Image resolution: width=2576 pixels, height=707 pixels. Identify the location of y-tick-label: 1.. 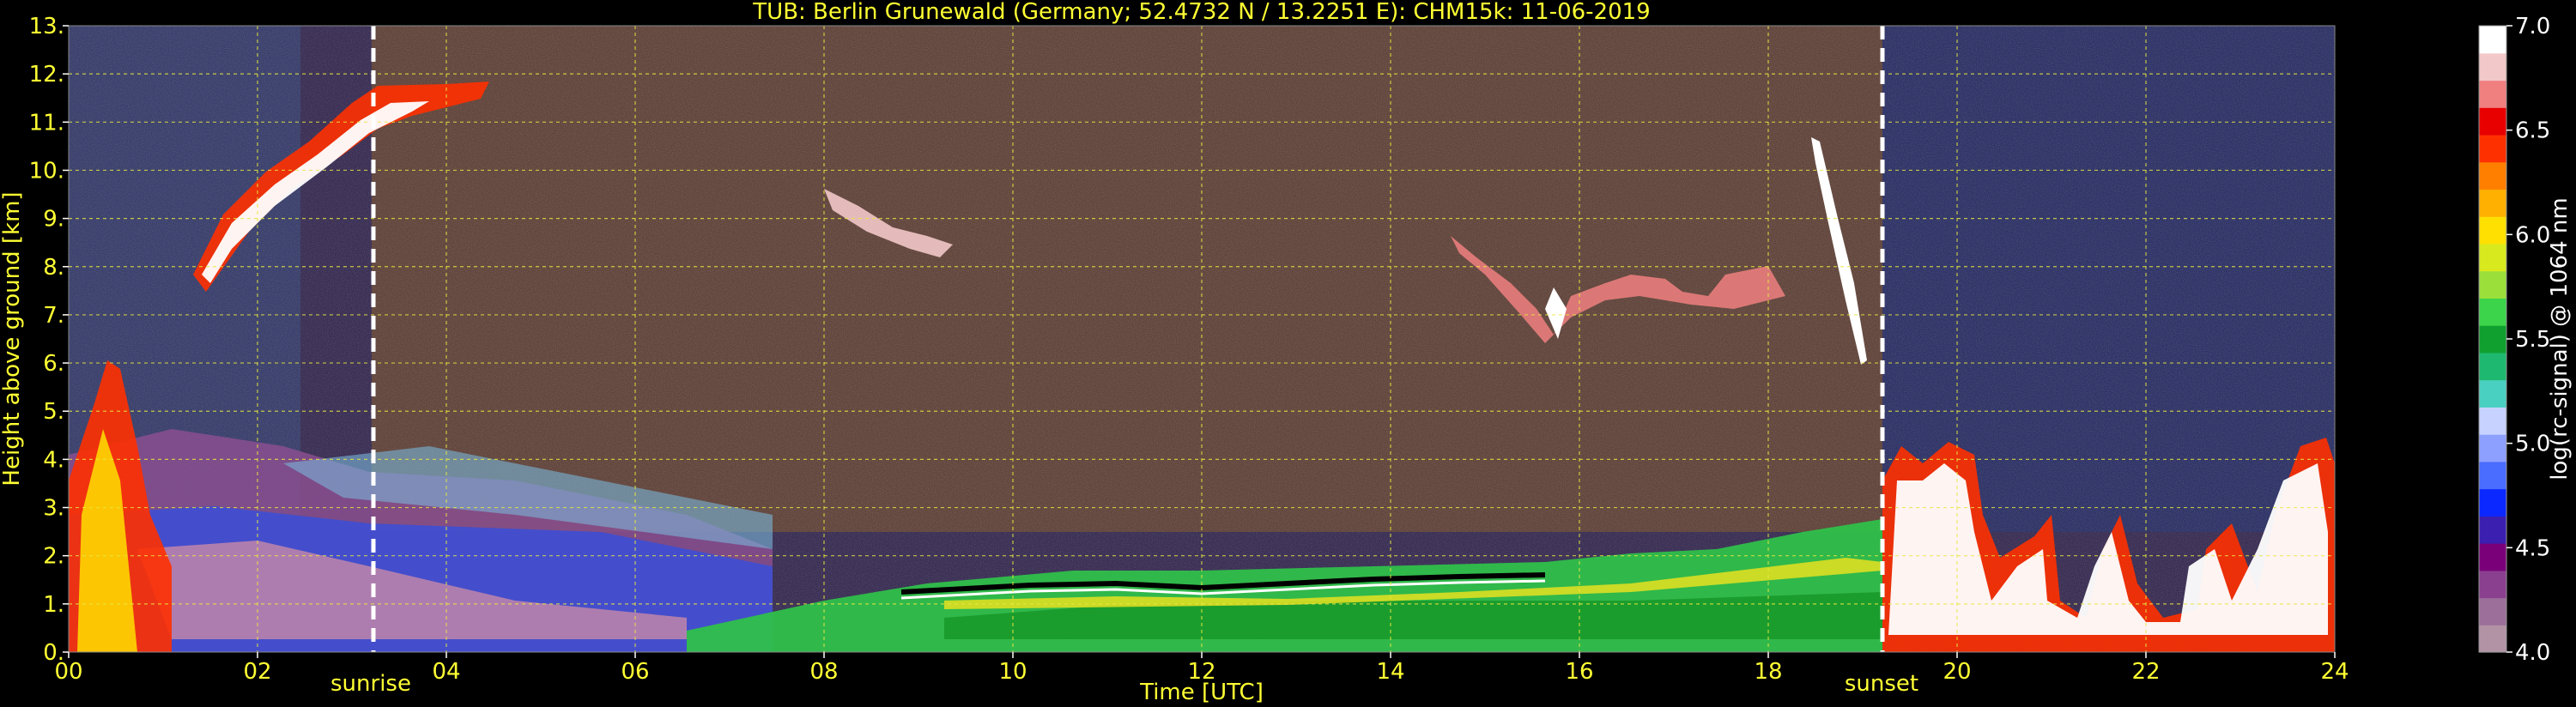
(53, 605).